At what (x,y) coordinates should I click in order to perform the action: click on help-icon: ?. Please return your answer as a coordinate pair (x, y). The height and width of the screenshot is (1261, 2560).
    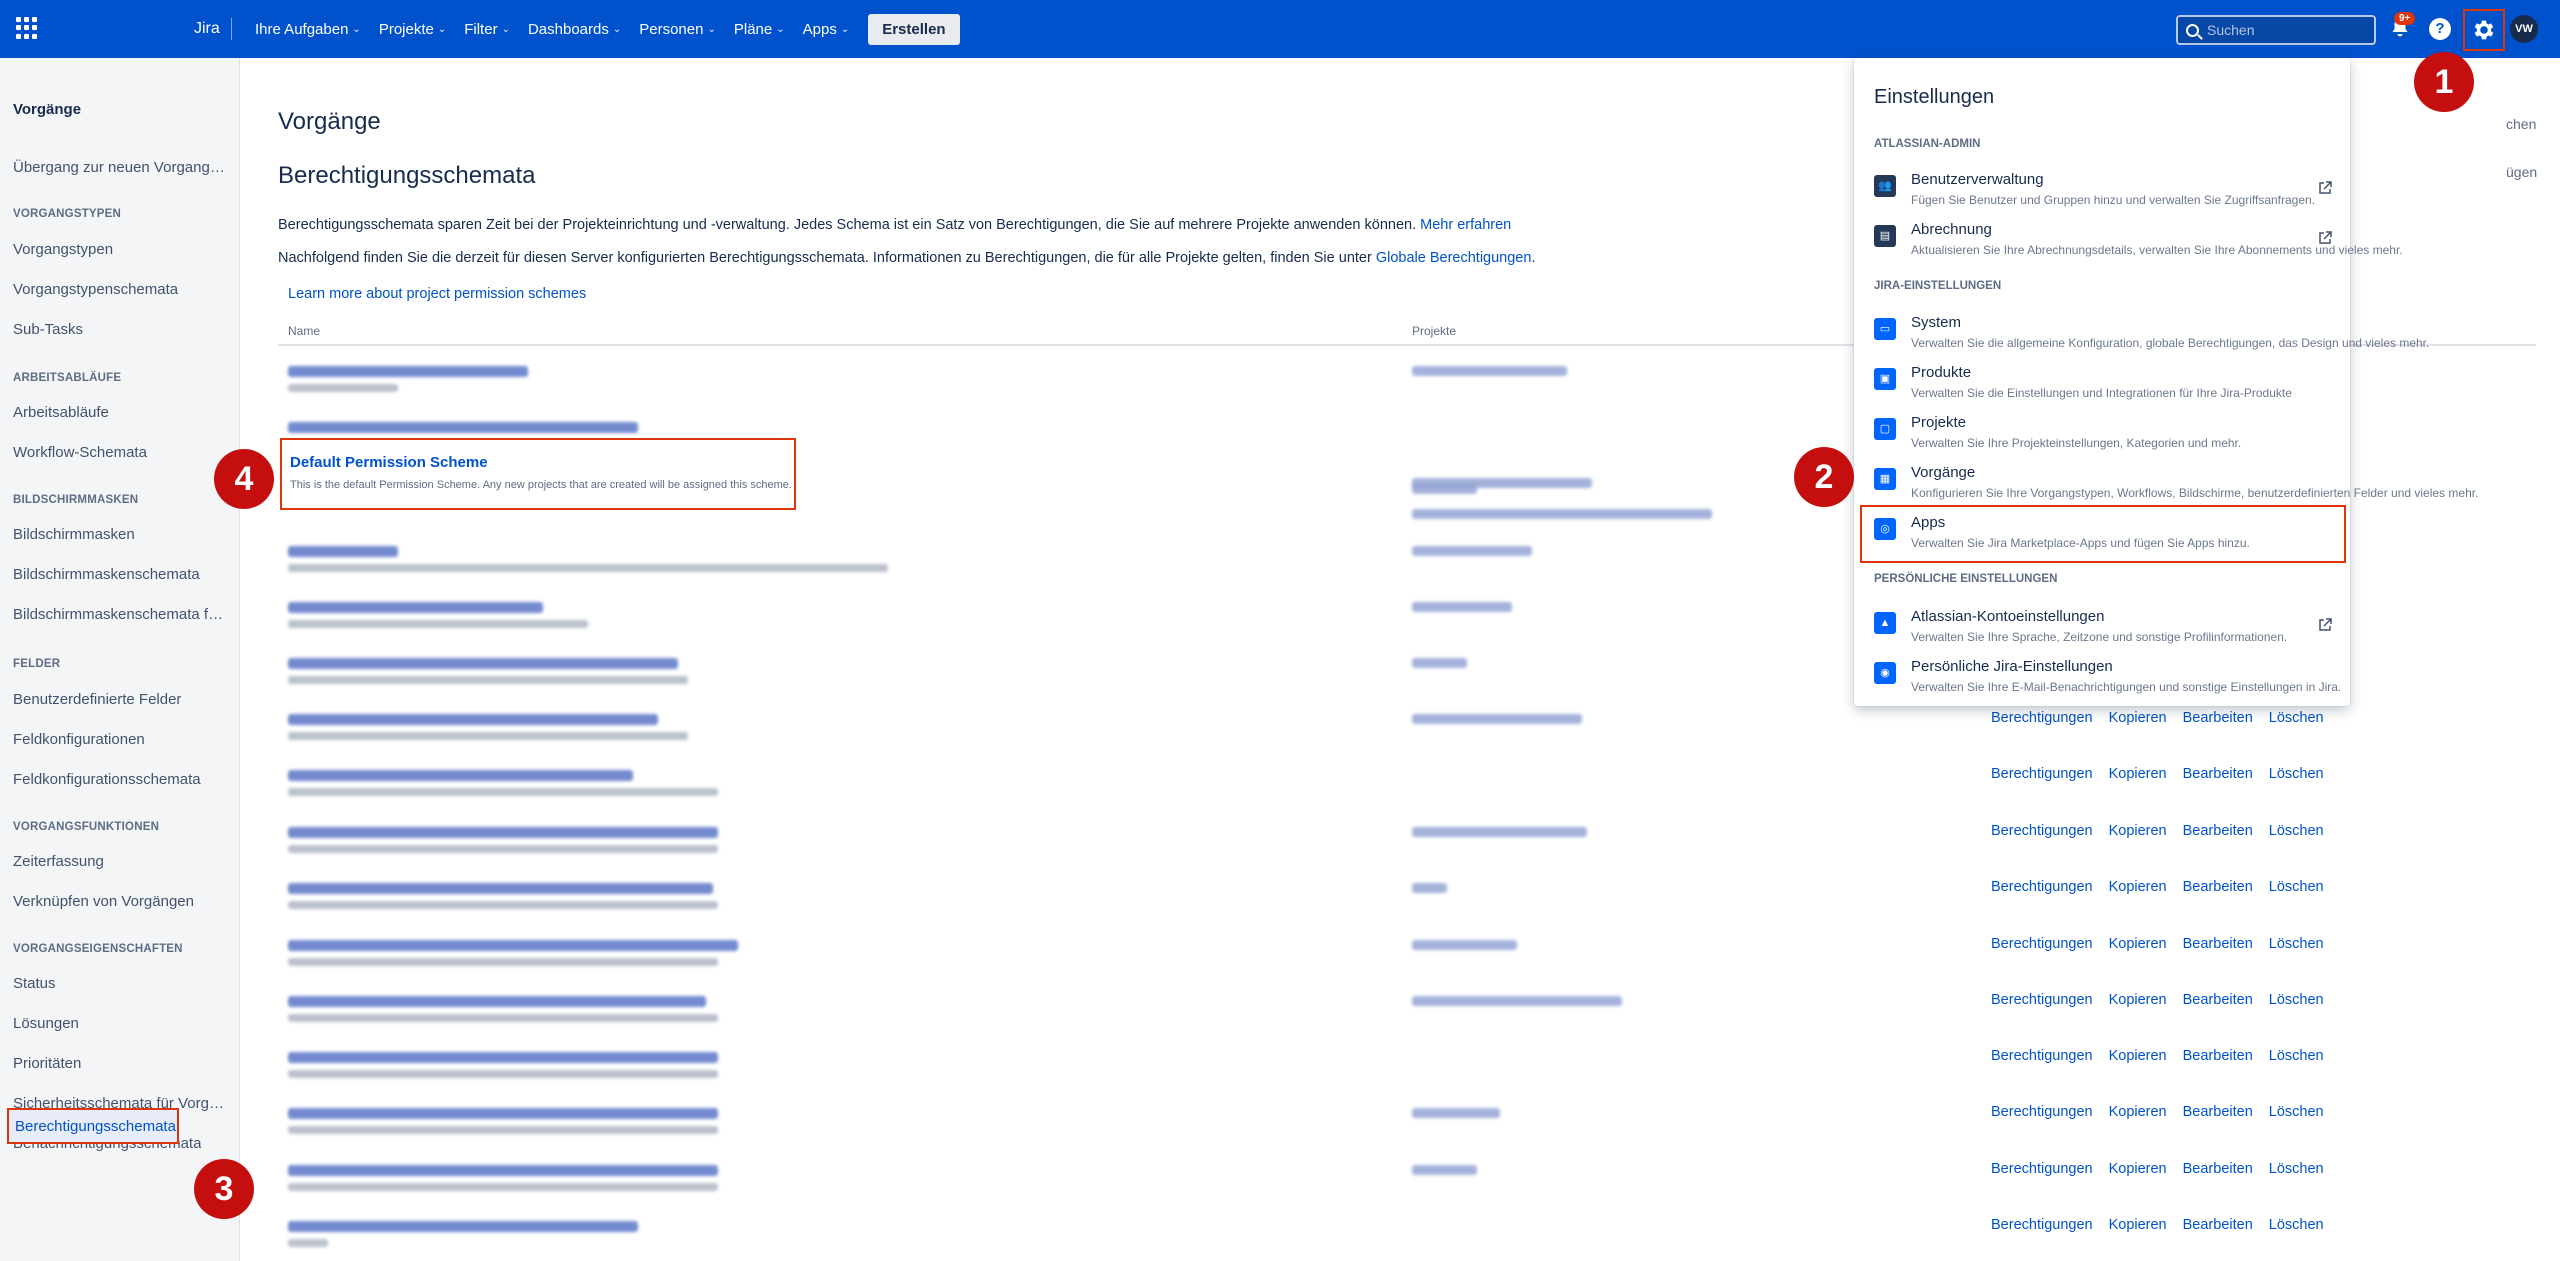
    Looking at the image, I should click on (2440, 29).